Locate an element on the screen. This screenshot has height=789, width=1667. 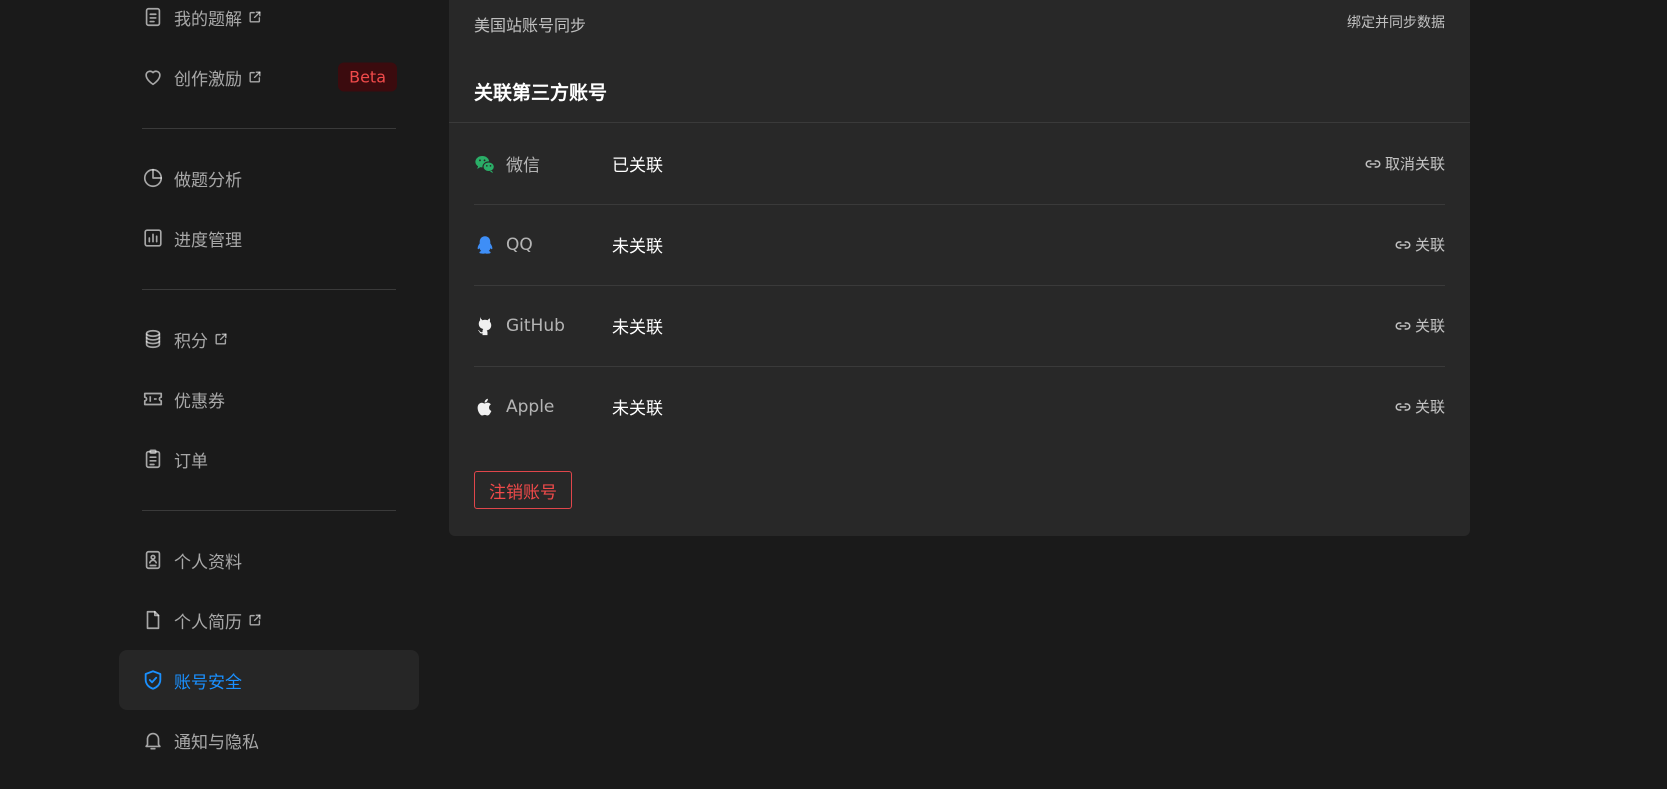
beta-badge: Beta is located at coordinates (367, 77).